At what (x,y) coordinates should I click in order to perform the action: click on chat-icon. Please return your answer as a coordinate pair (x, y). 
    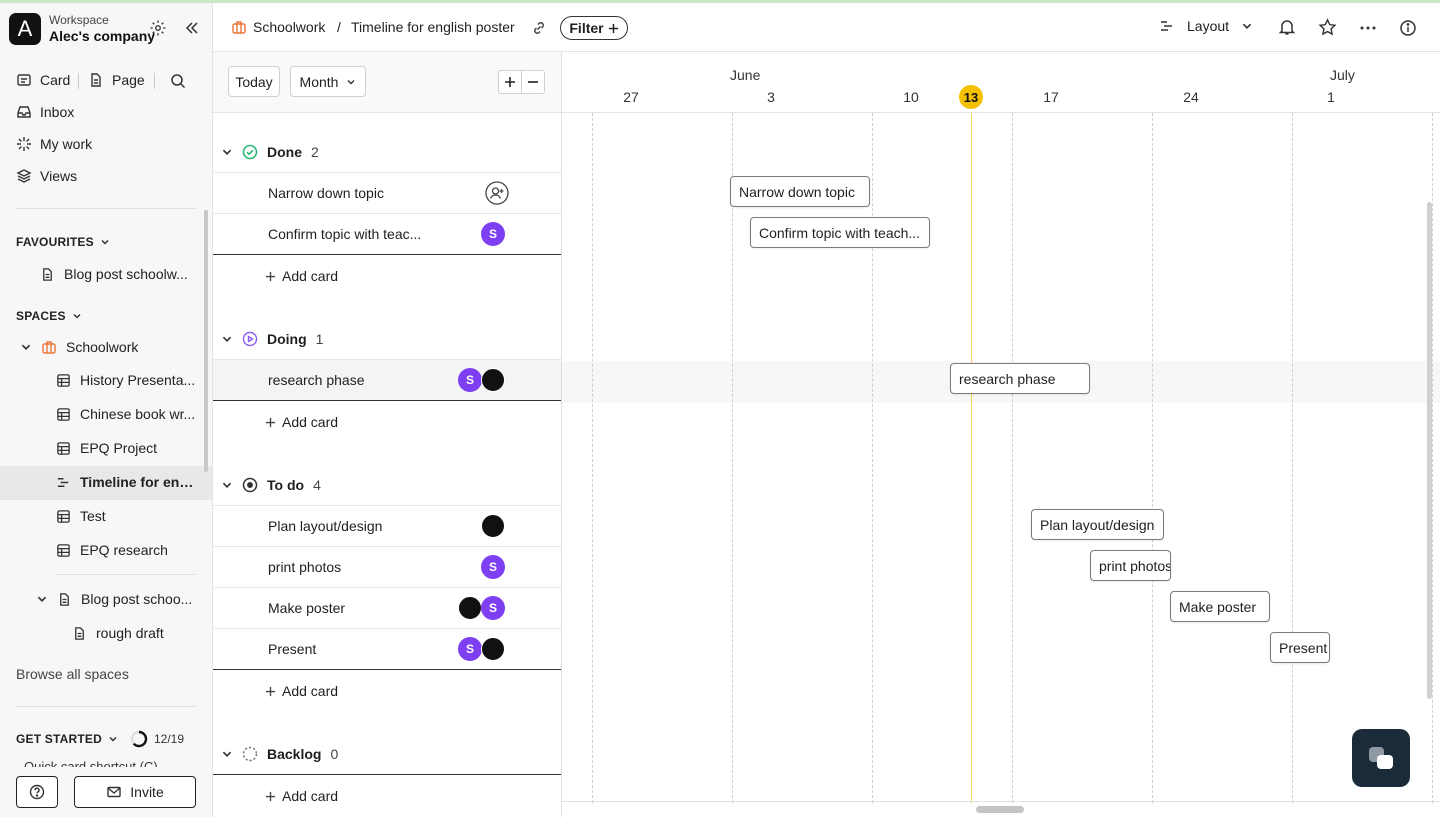
    Looking at the image, I should click on (1382, 759).